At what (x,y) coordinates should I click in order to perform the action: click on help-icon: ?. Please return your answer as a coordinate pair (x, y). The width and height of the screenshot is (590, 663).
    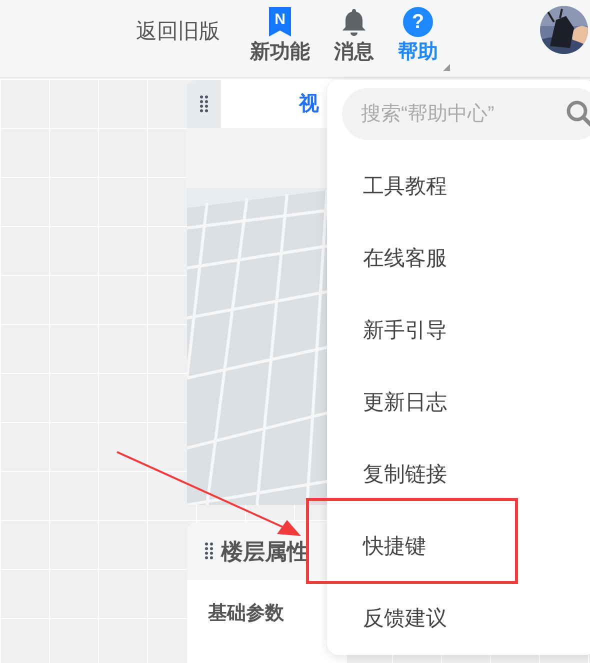
    Looking at the image, I should click on (418, 21).